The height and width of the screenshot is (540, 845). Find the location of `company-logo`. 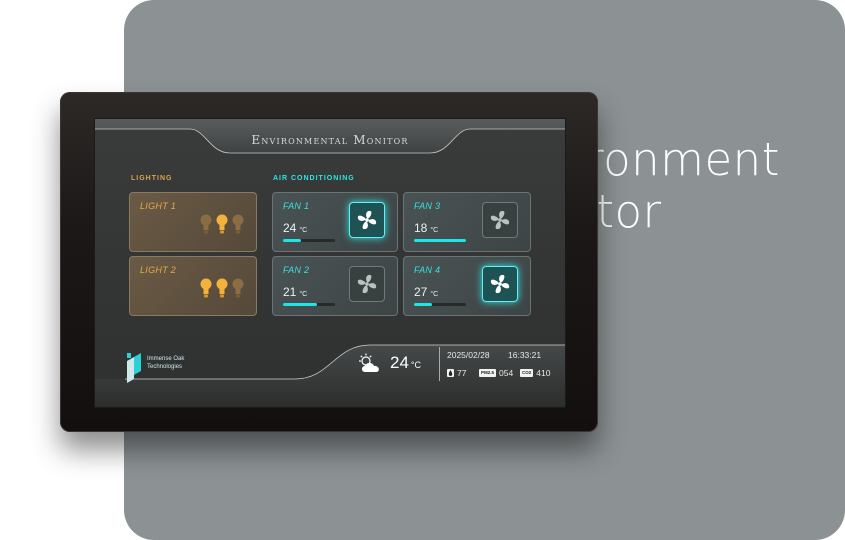

company-logo is located at coordinates (134, 368).